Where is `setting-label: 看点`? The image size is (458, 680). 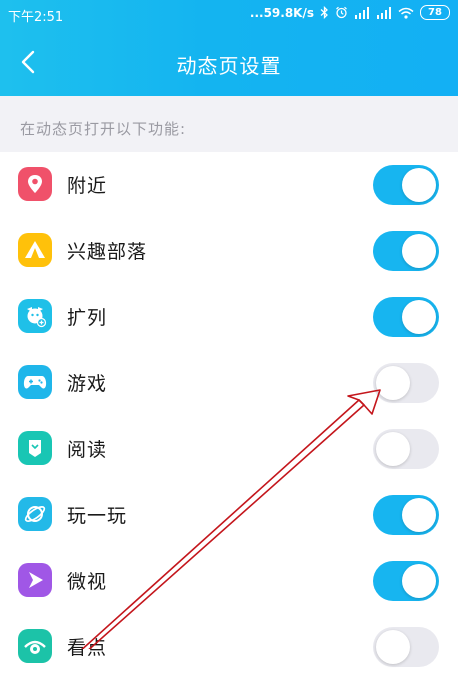 setting-label: 看点 is located at coordinates (87, 648).